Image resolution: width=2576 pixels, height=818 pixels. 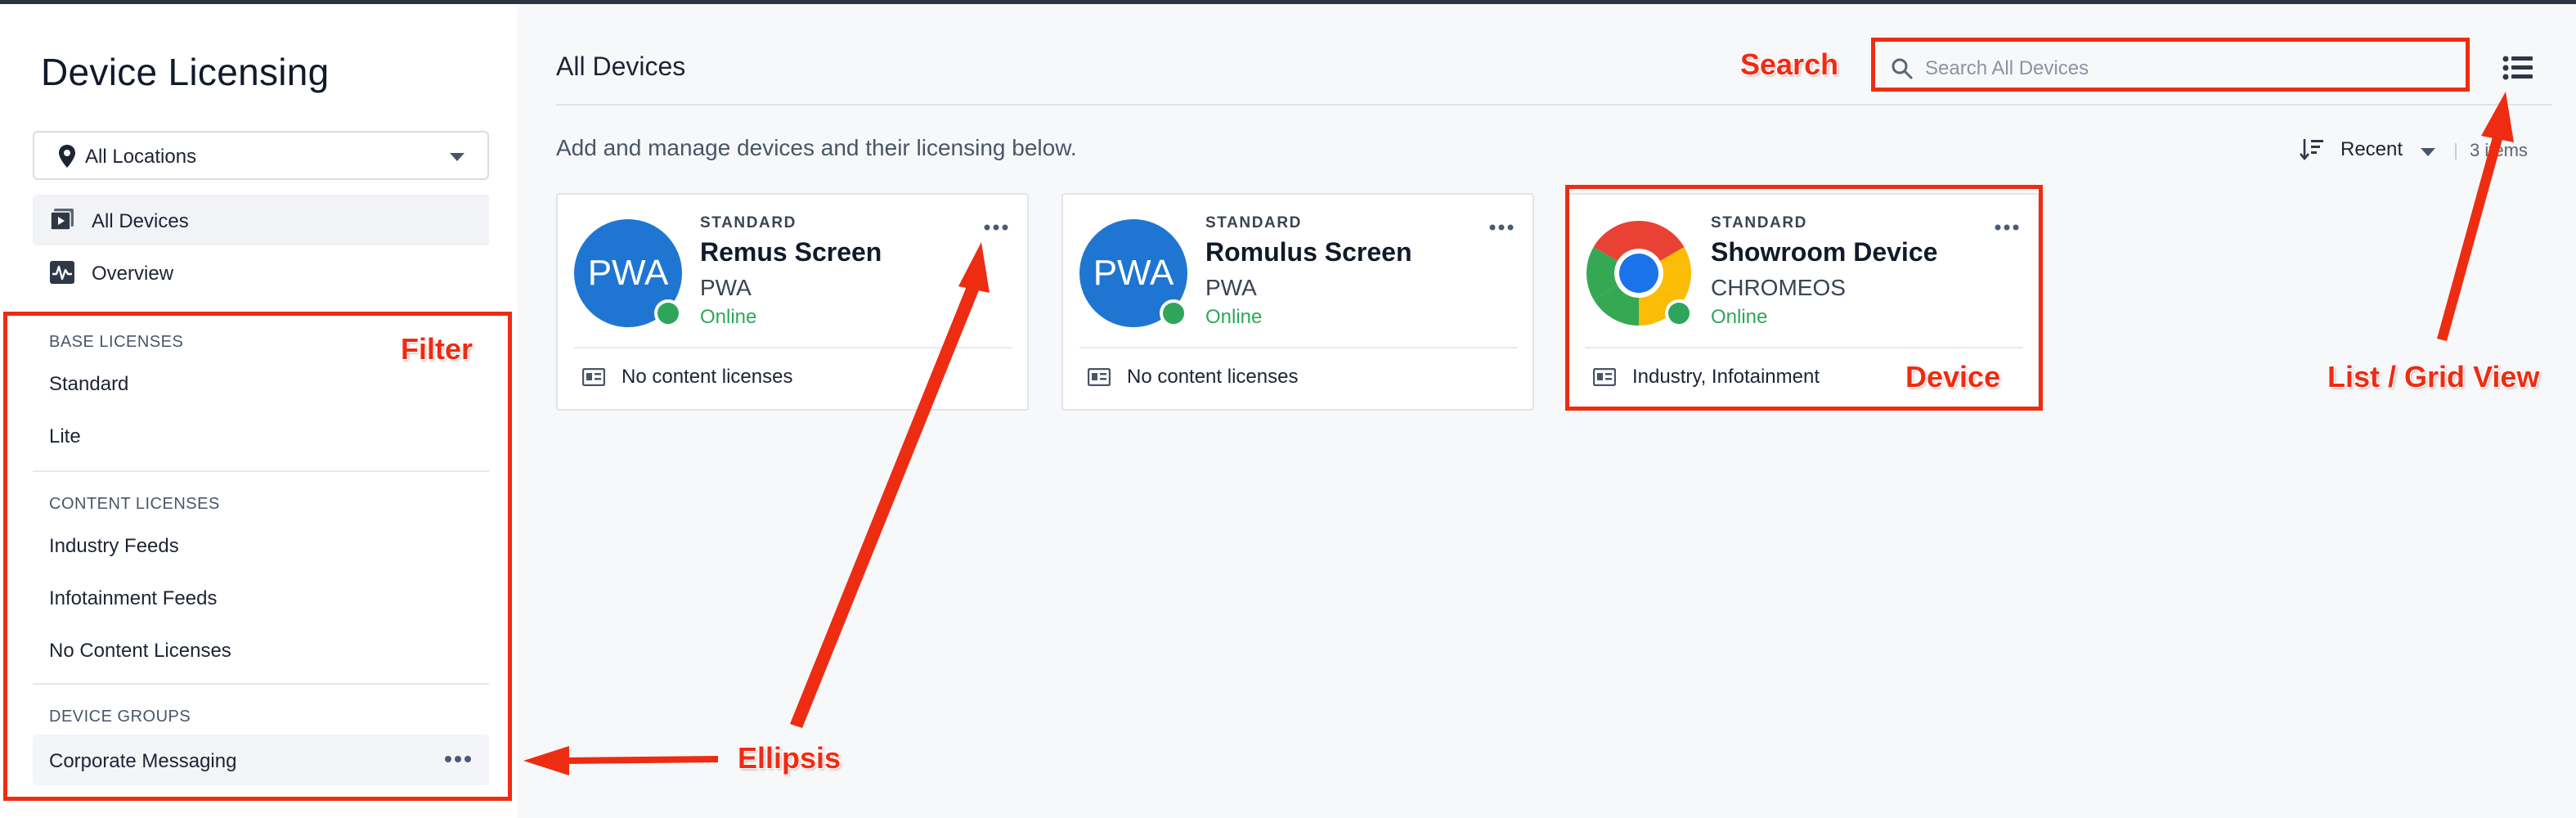 I want to click on activity-icon, so click(x=62, y=272).